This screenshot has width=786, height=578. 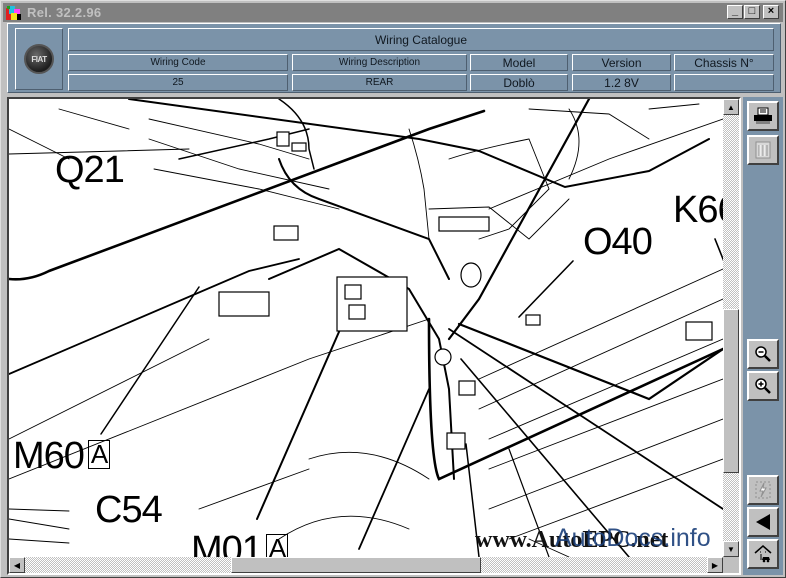 I want to click on scroll-up-button: ▲, so click(x=731, y=107).